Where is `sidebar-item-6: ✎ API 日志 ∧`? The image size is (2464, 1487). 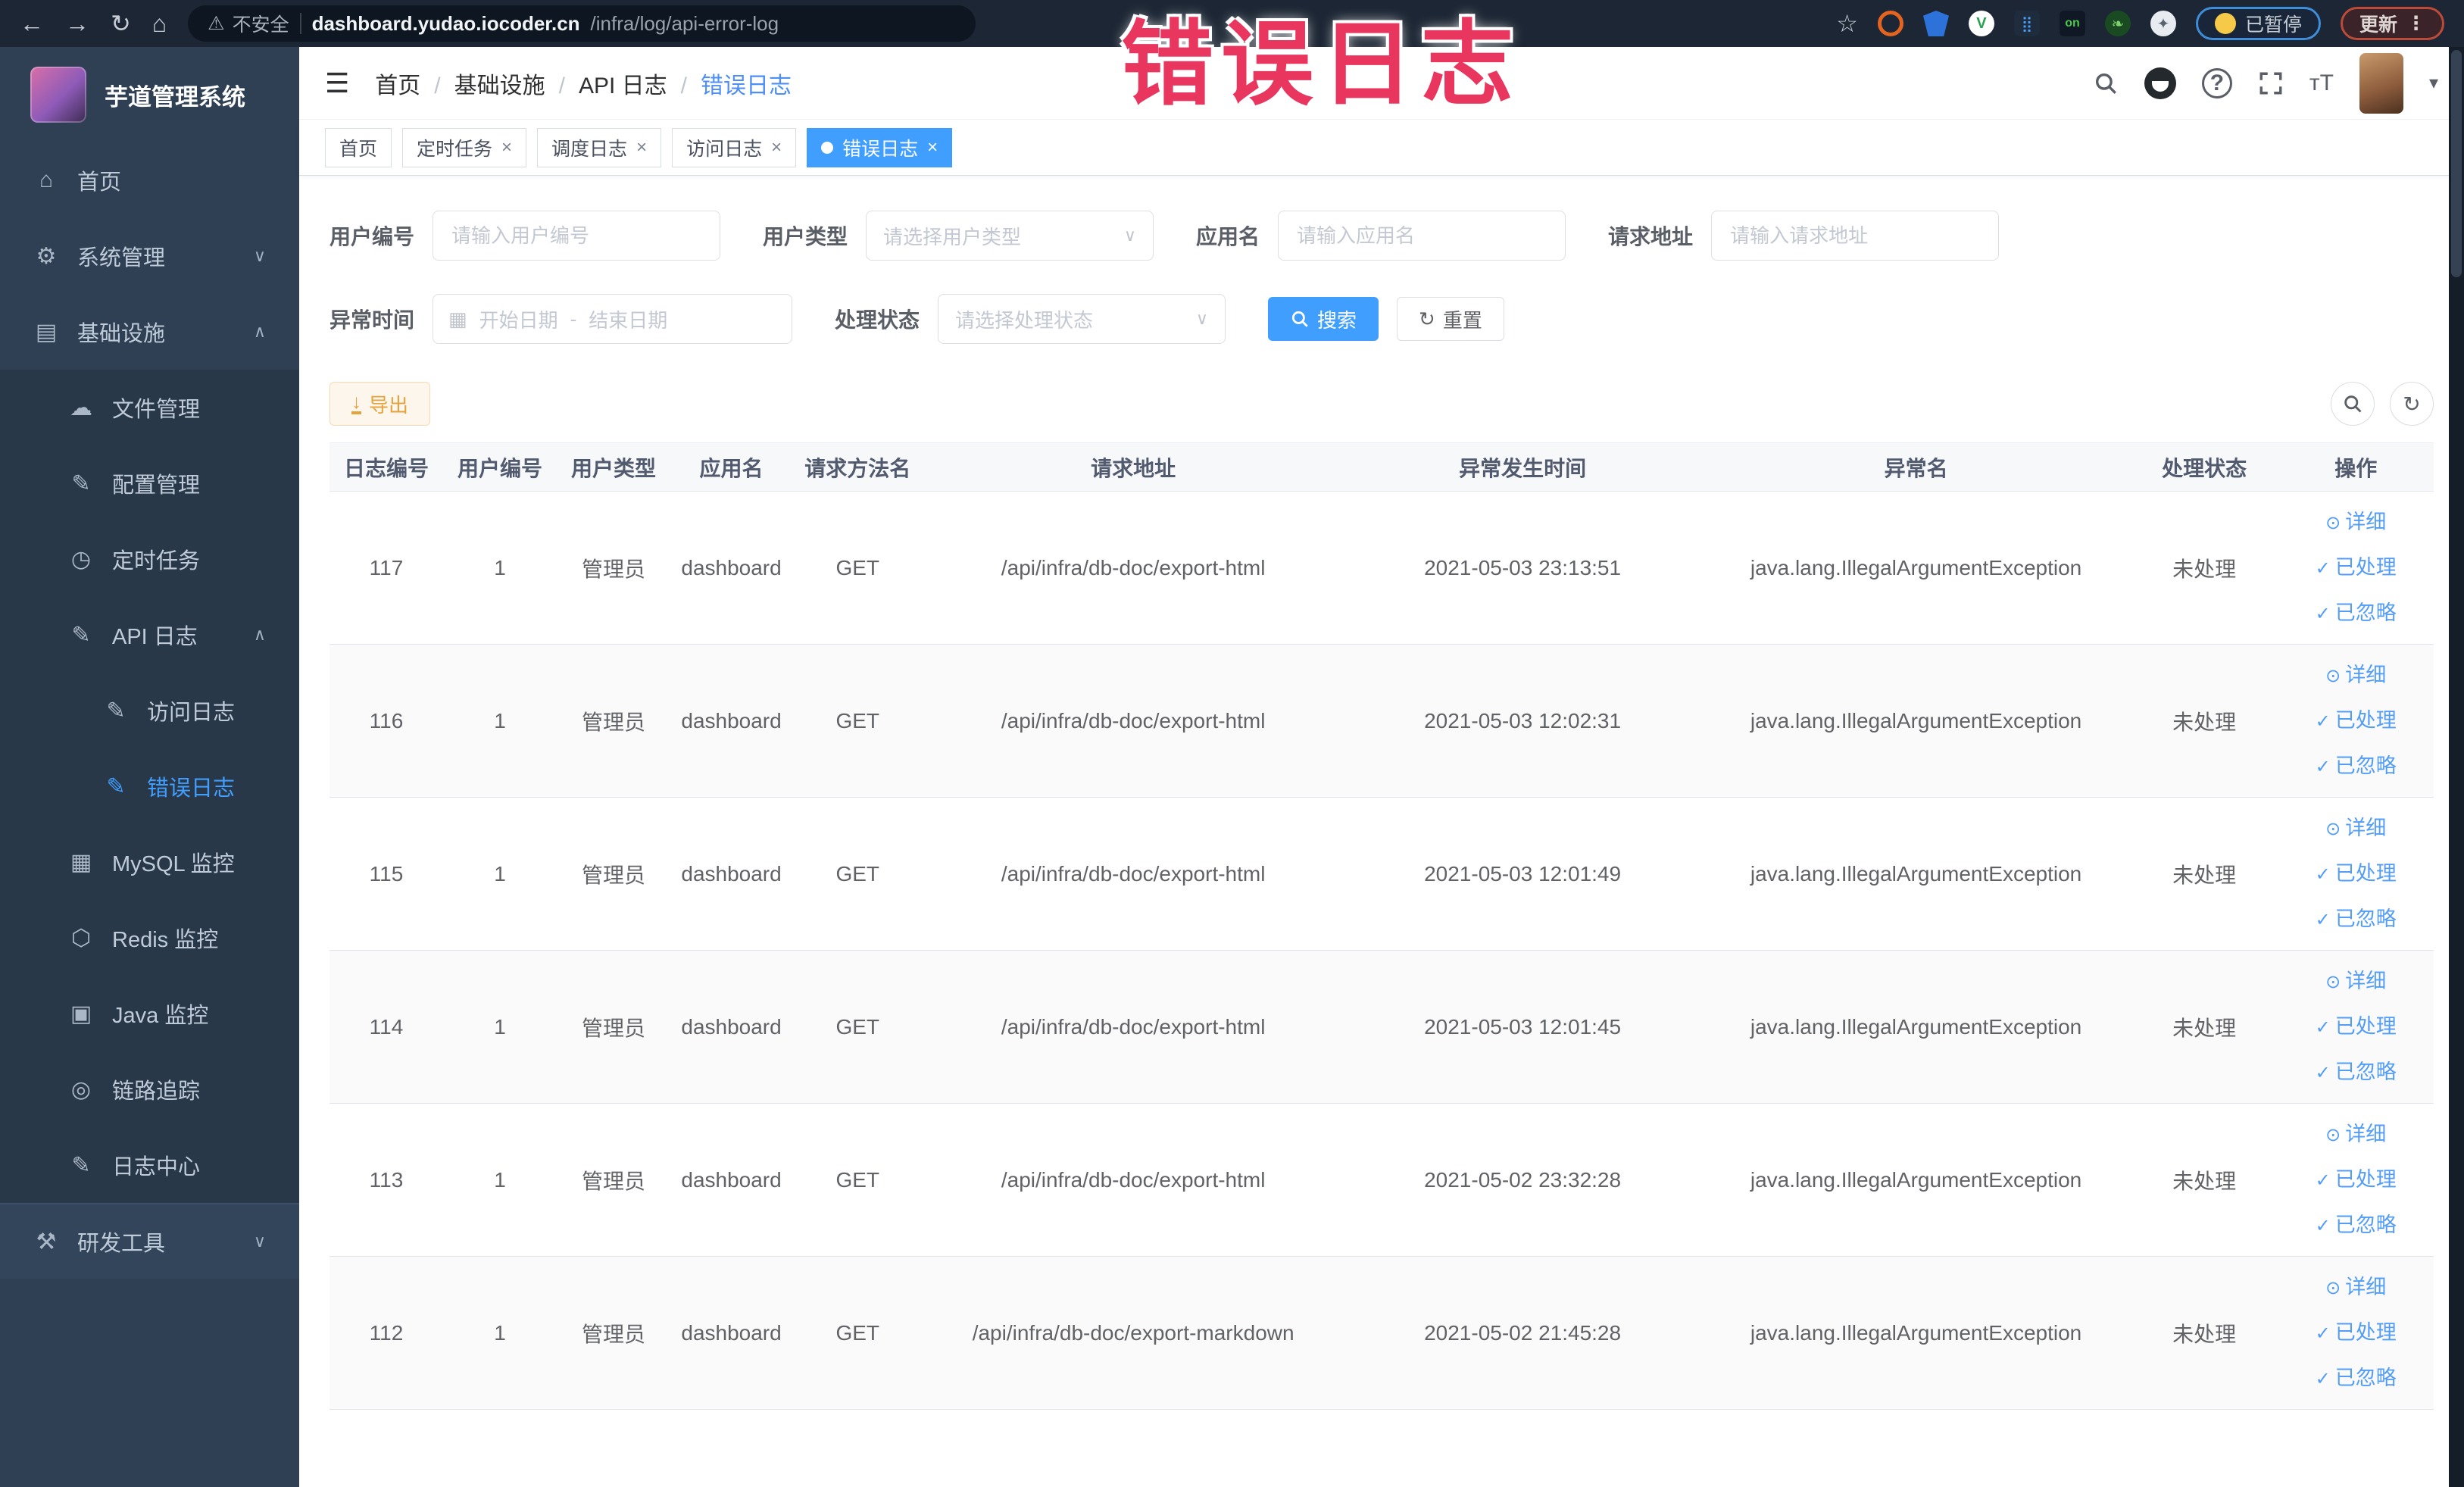
sidebar-item-6: ✎ API 日志 ∧ is located at coordinates (149, 635).